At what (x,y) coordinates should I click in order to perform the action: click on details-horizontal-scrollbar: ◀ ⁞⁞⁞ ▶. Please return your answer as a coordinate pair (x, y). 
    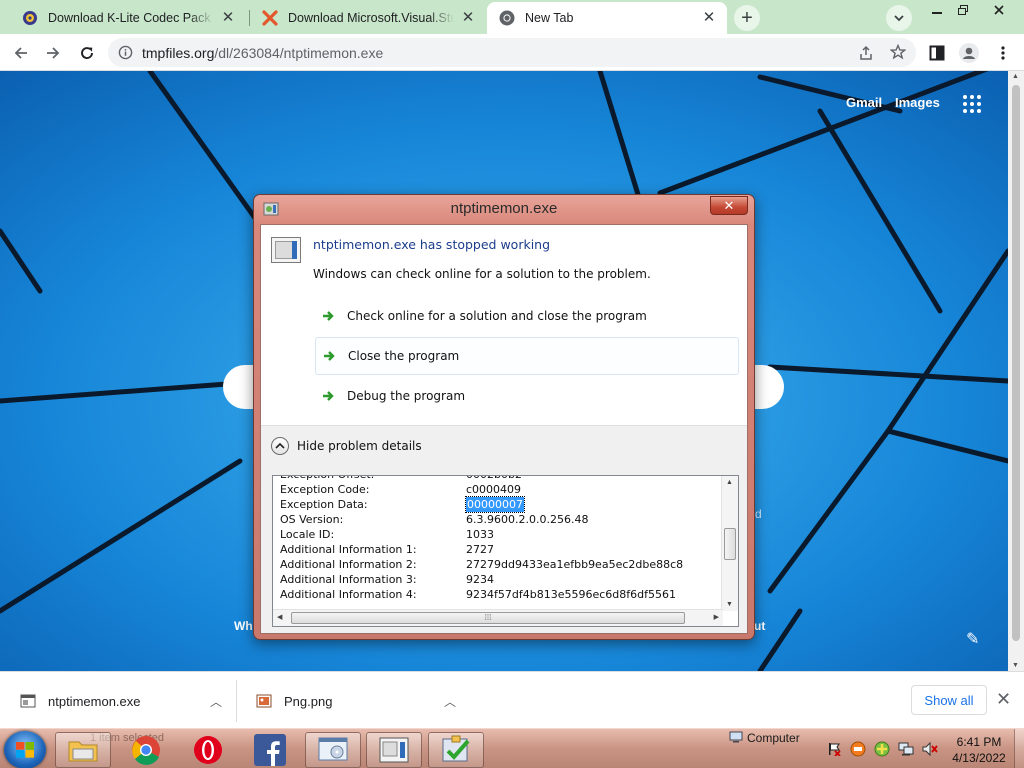
    Looking at the image, I should click on (498, 617).